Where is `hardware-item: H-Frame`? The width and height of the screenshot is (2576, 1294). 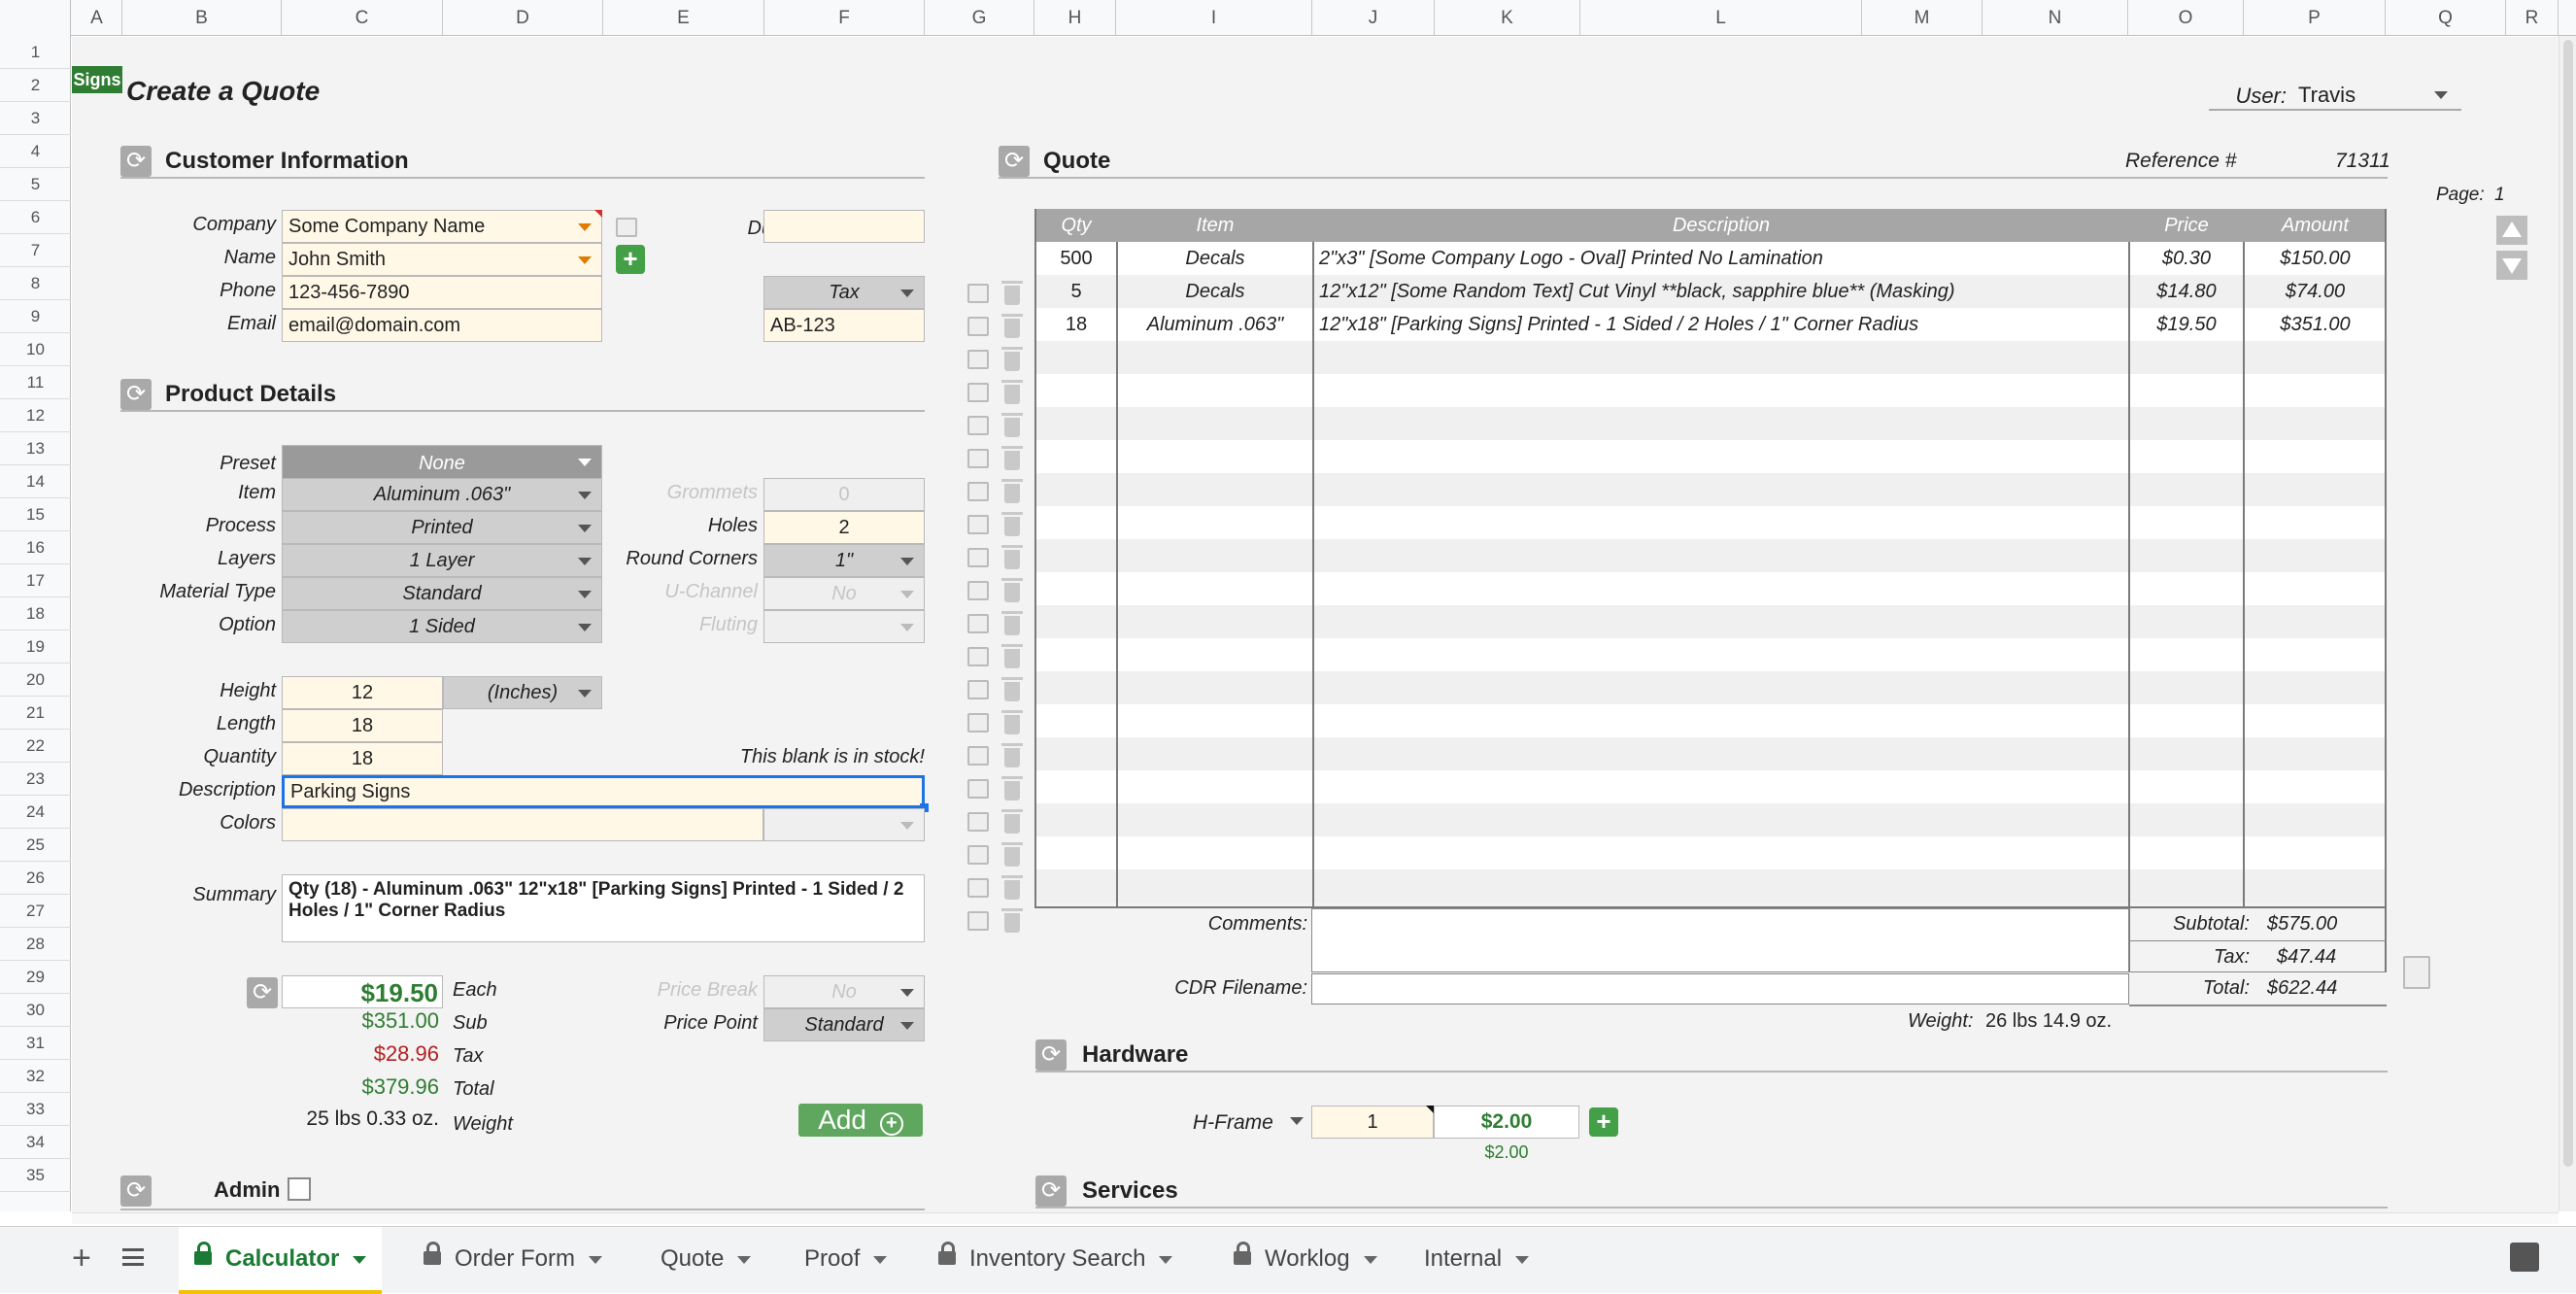
hardware-item: H-Frame is located at coordinates (1233, 1123).